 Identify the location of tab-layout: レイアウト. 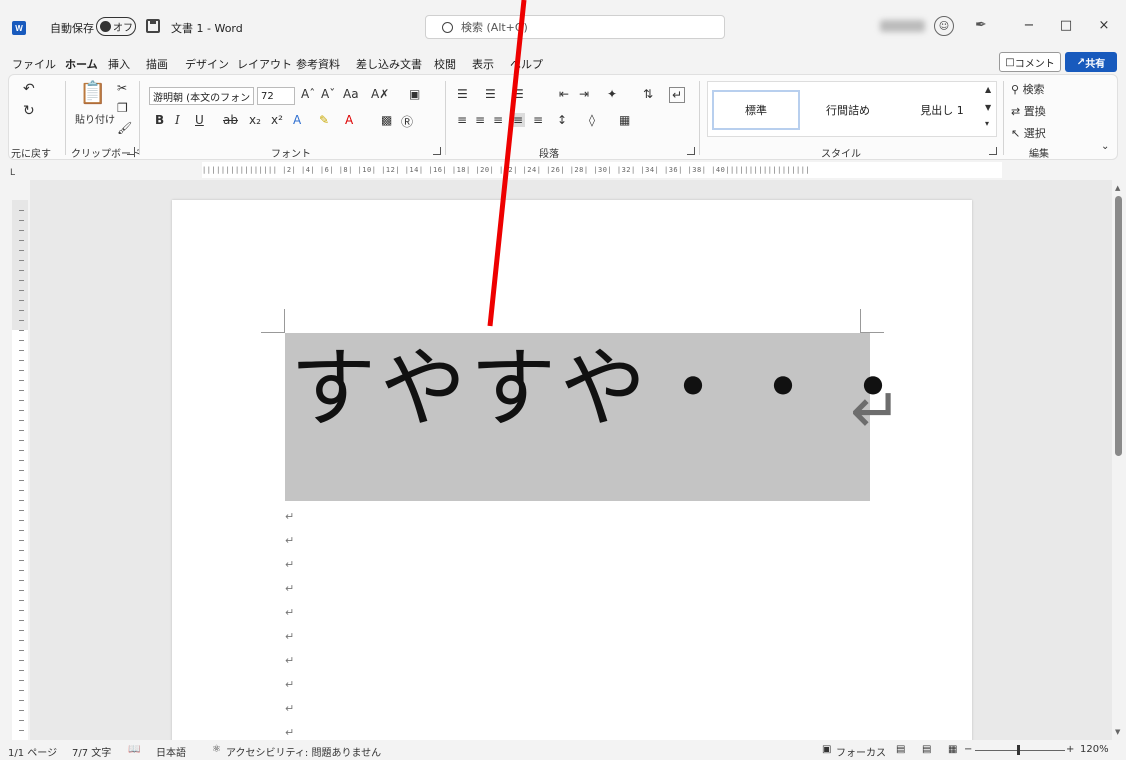
(264, 64).